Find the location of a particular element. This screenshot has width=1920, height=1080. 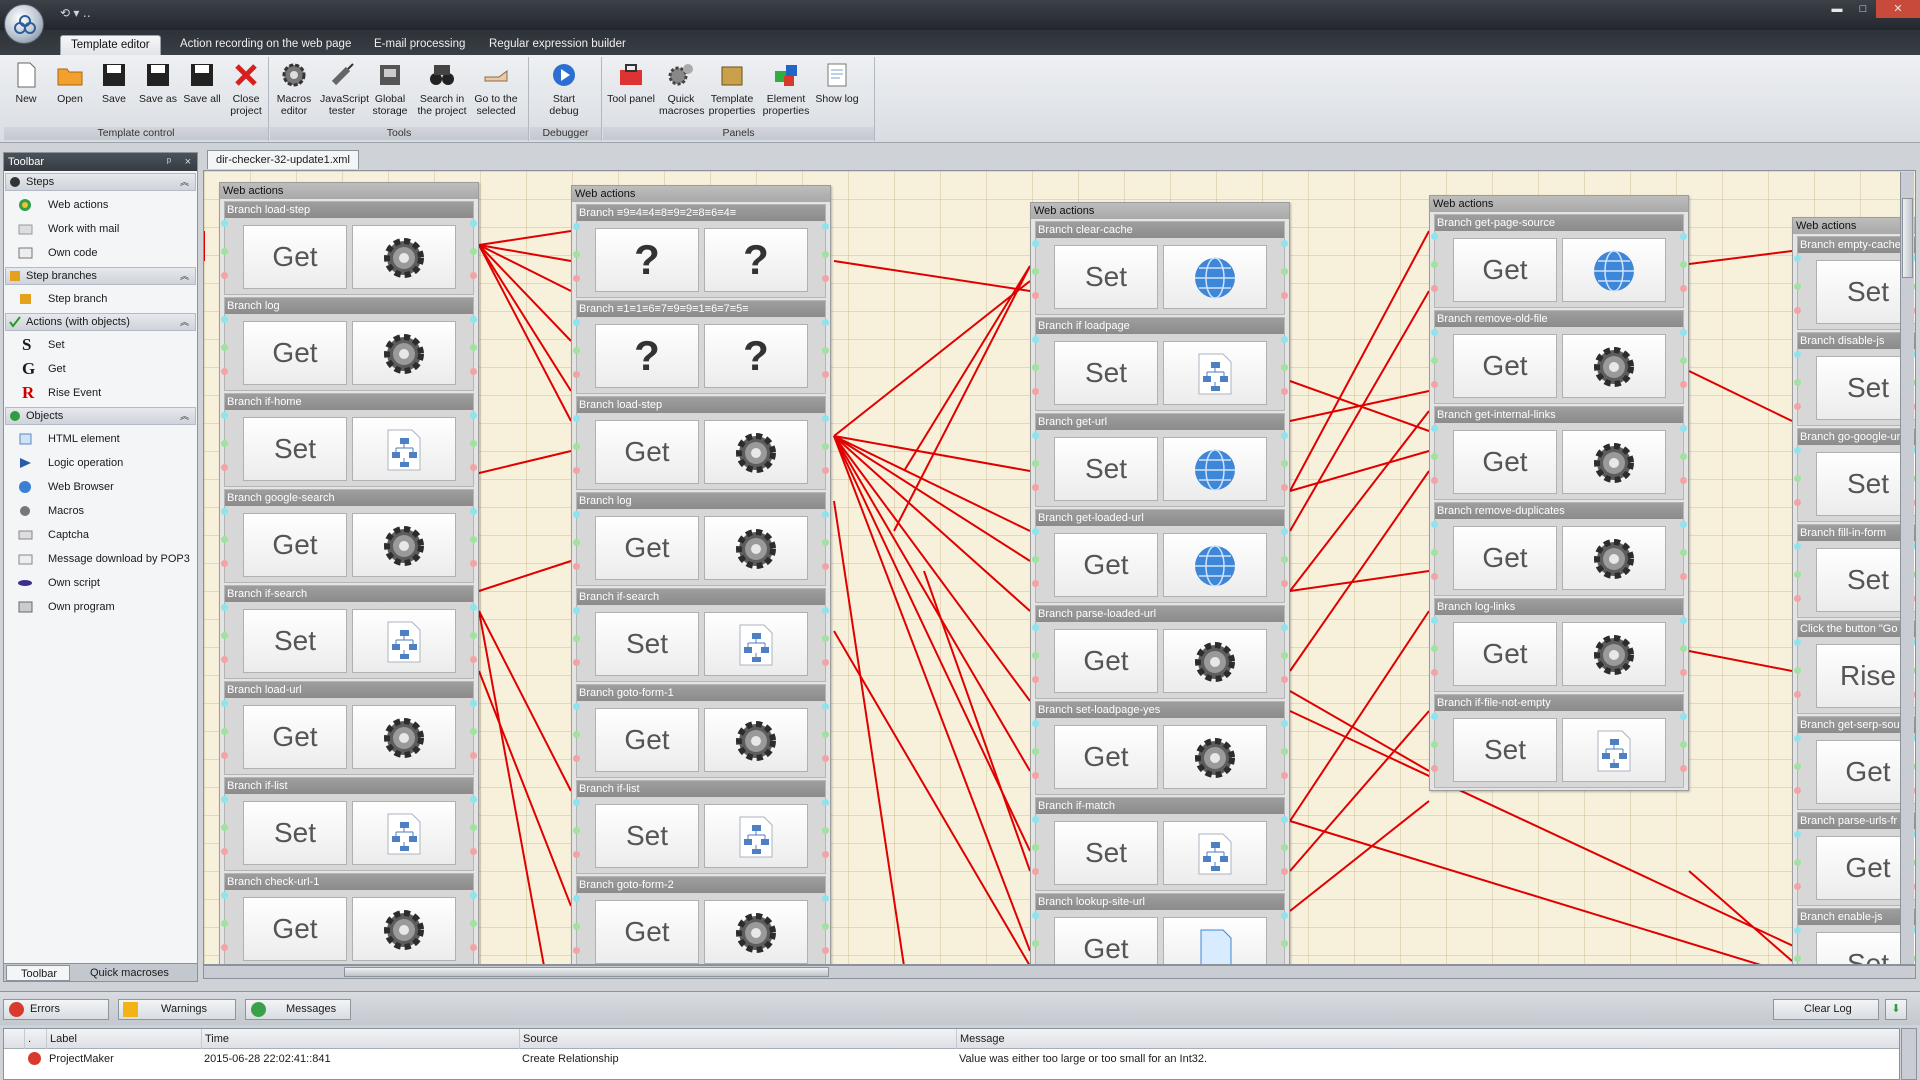

branch-block: Branch fill-in-form Set is located at coordinates (1854, 571).